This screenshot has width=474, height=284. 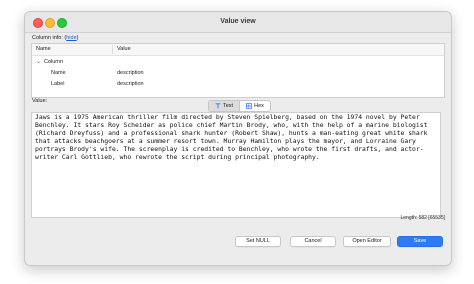 What do you see at coordinates (423, 218) in the screenshot?
I see `length-indicator: Length: 582 [65535]` at bounding box center [423, 218].